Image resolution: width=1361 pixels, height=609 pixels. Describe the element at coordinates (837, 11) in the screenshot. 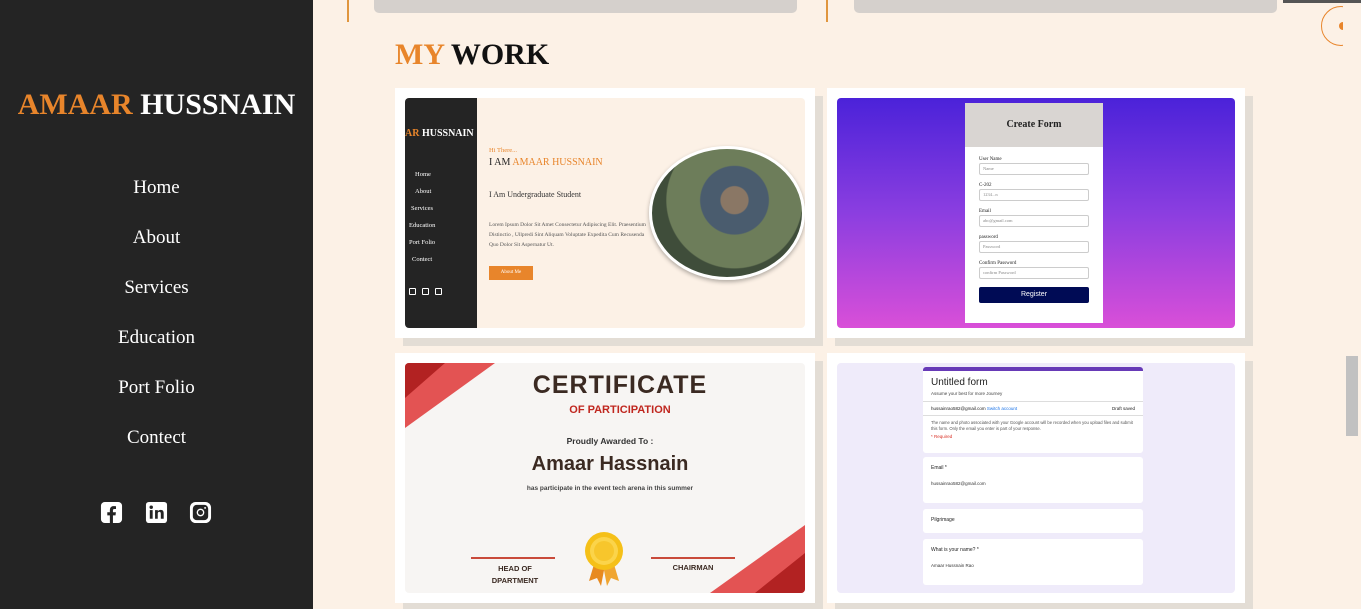

I see `previous-section-edge` at that location.